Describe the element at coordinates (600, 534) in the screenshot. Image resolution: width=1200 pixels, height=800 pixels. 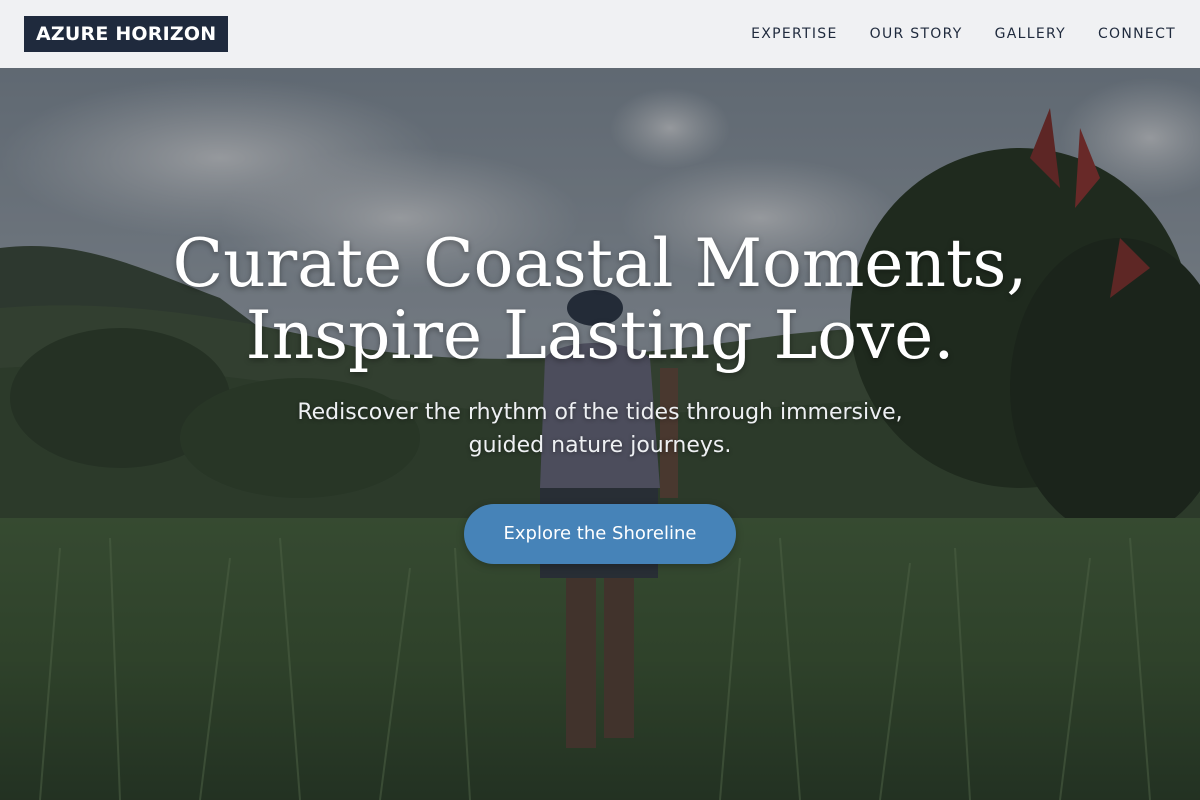
I see `explore-shoreline-button: Explore the Shoreline` at that location.